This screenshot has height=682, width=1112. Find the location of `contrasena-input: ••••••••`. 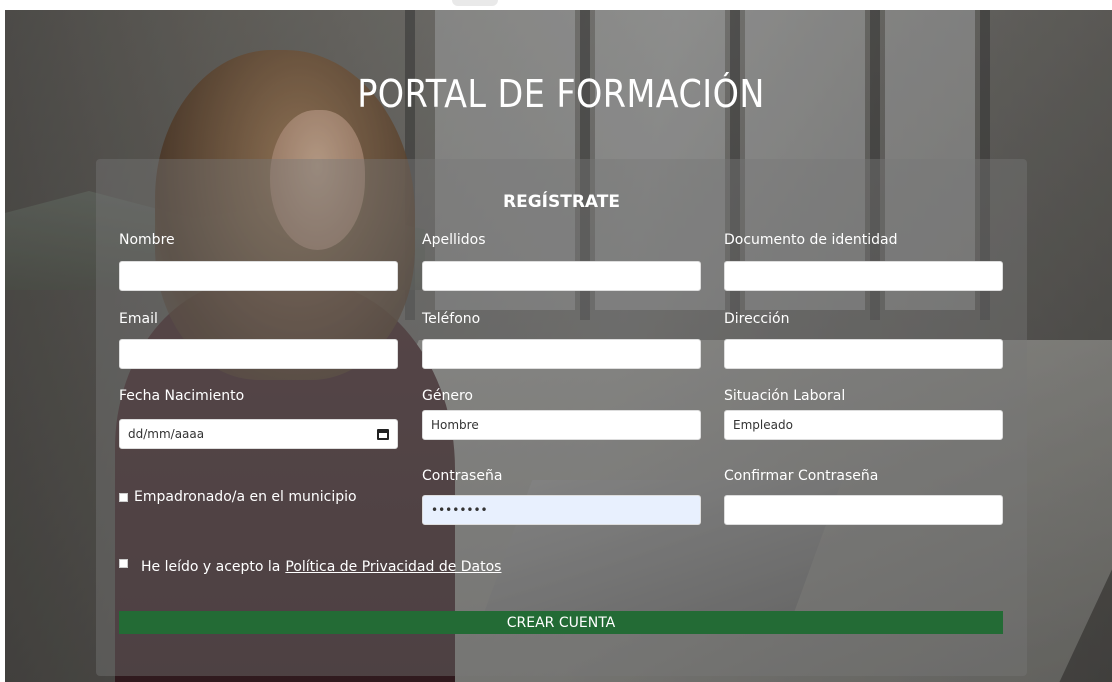

contrasena-input: •••••••• is located at coordinates (561, 510).